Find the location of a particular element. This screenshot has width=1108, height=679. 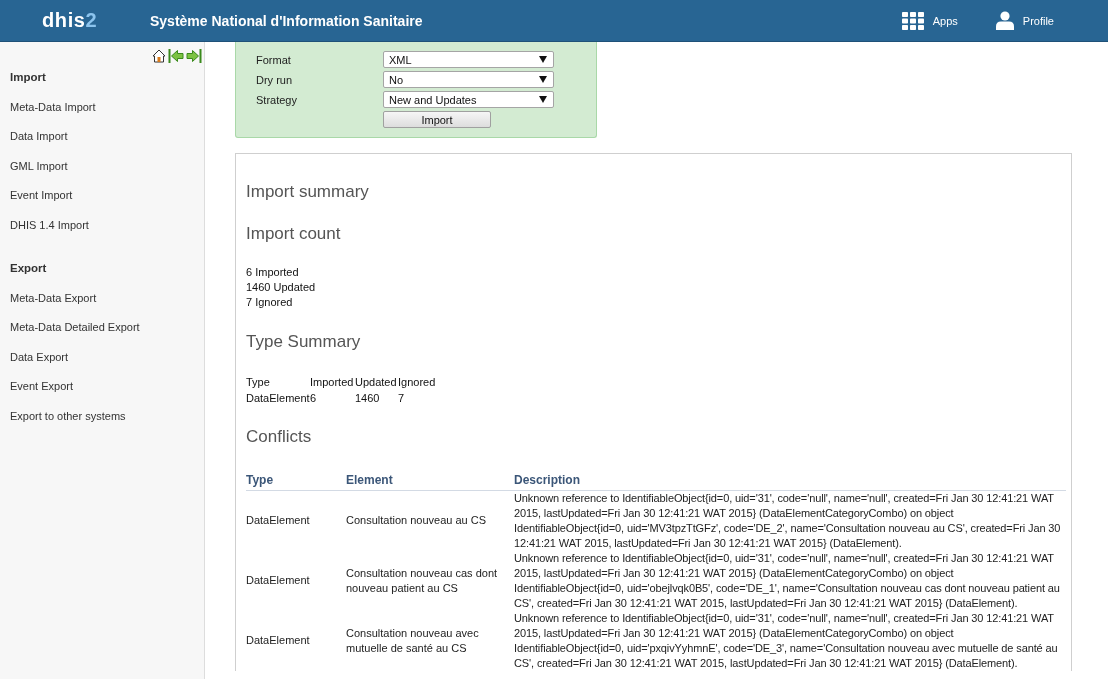

sidebar-link: Export to other systems is located at coordinates (63, 416).